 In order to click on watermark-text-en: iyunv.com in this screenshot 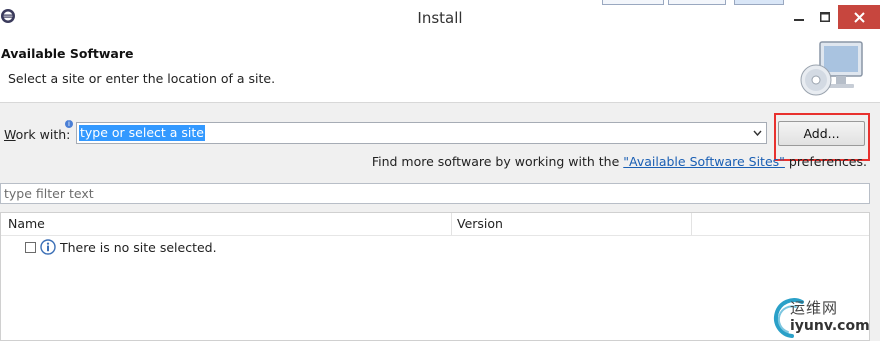, I will do `click(830, 326)`.